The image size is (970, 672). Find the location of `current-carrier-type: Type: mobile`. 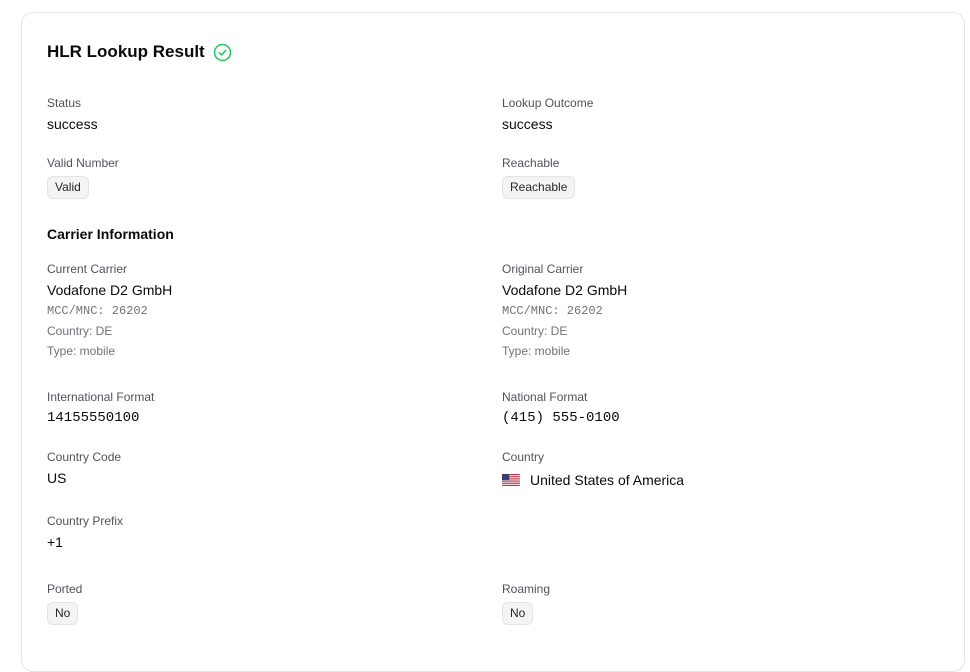

current-carrier-type: Type: mobile is located at coordinates (81, 351).